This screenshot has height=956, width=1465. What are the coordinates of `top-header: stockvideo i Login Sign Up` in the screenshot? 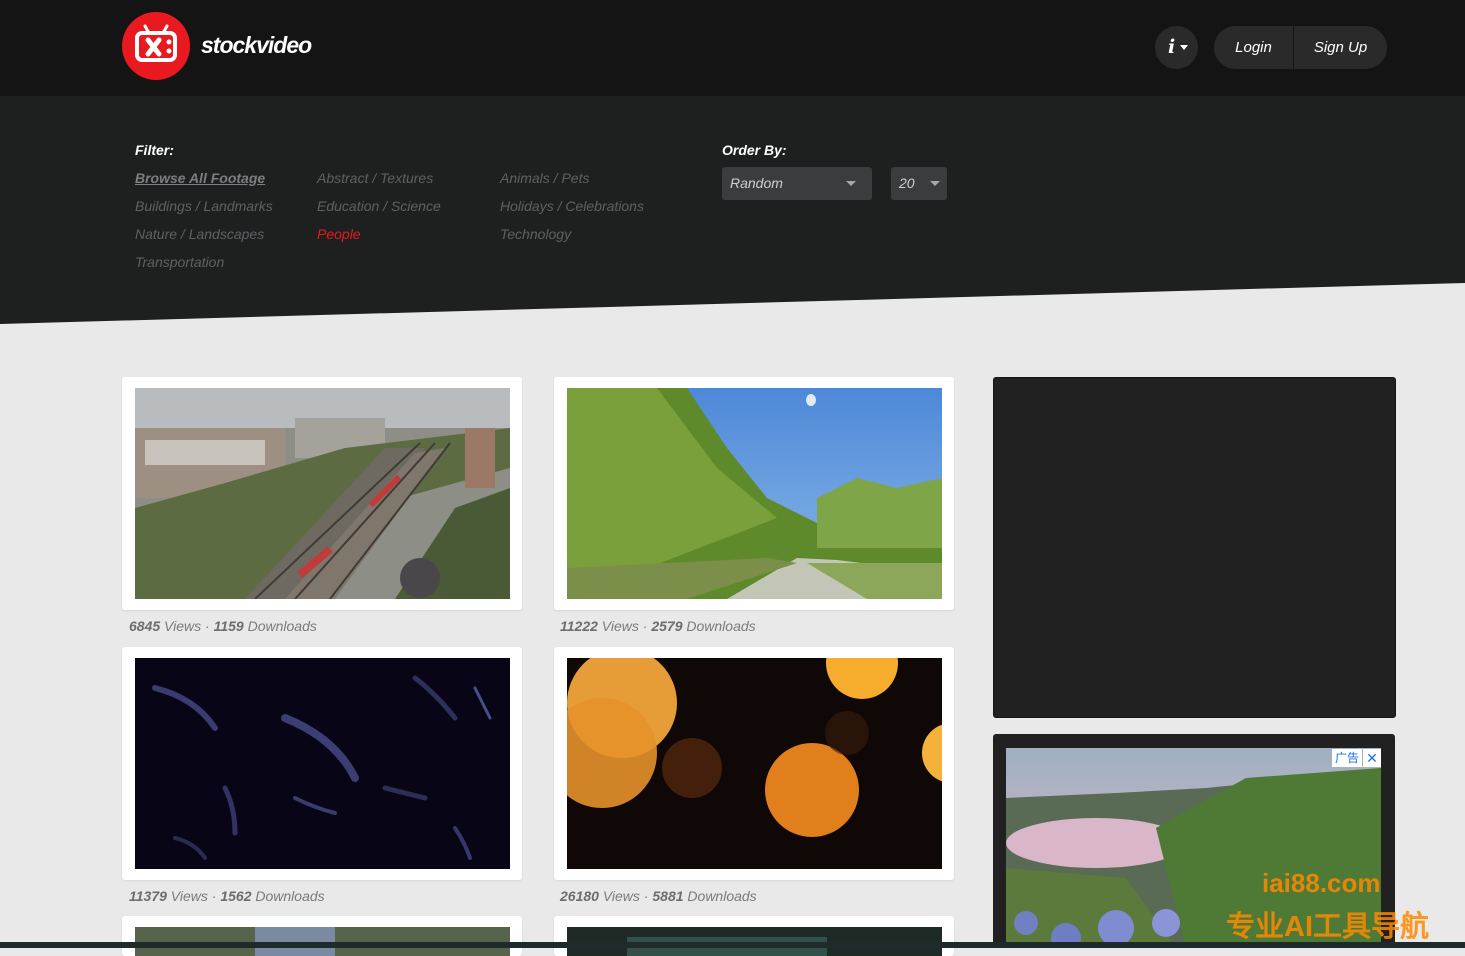 It's located at (732, 48).